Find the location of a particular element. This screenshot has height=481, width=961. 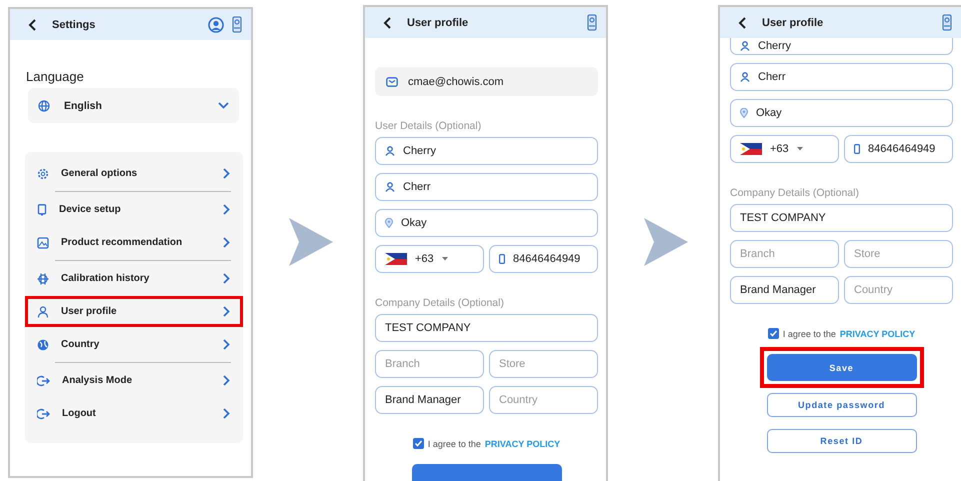

menu-item: Logout is located at coordinates (134, 413).